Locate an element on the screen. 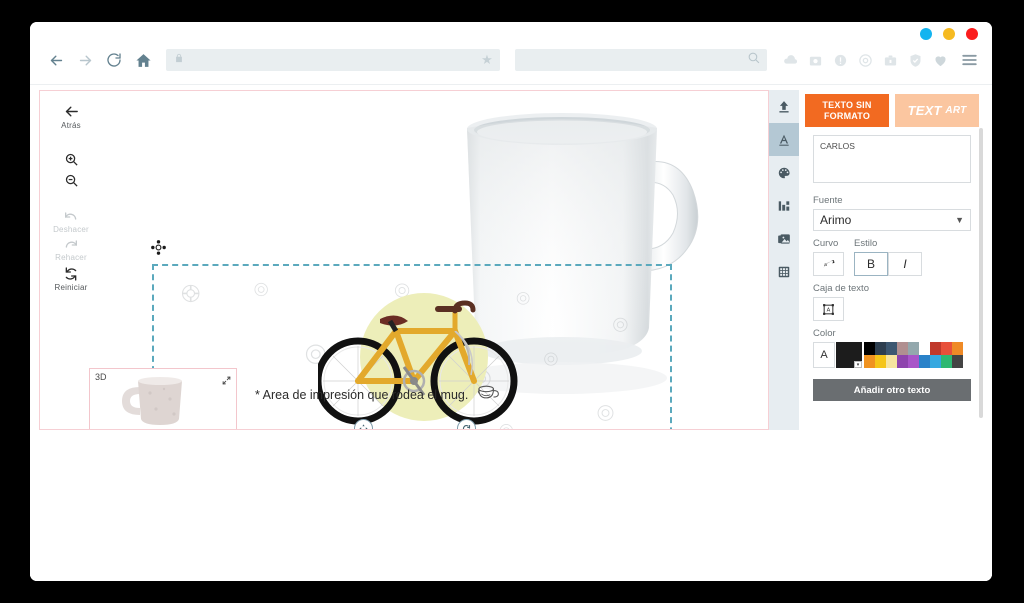 This screenshot has width=1024, height=603. curve-style-row: Curvo a Estilo B I is located at coordinates (892, 253).